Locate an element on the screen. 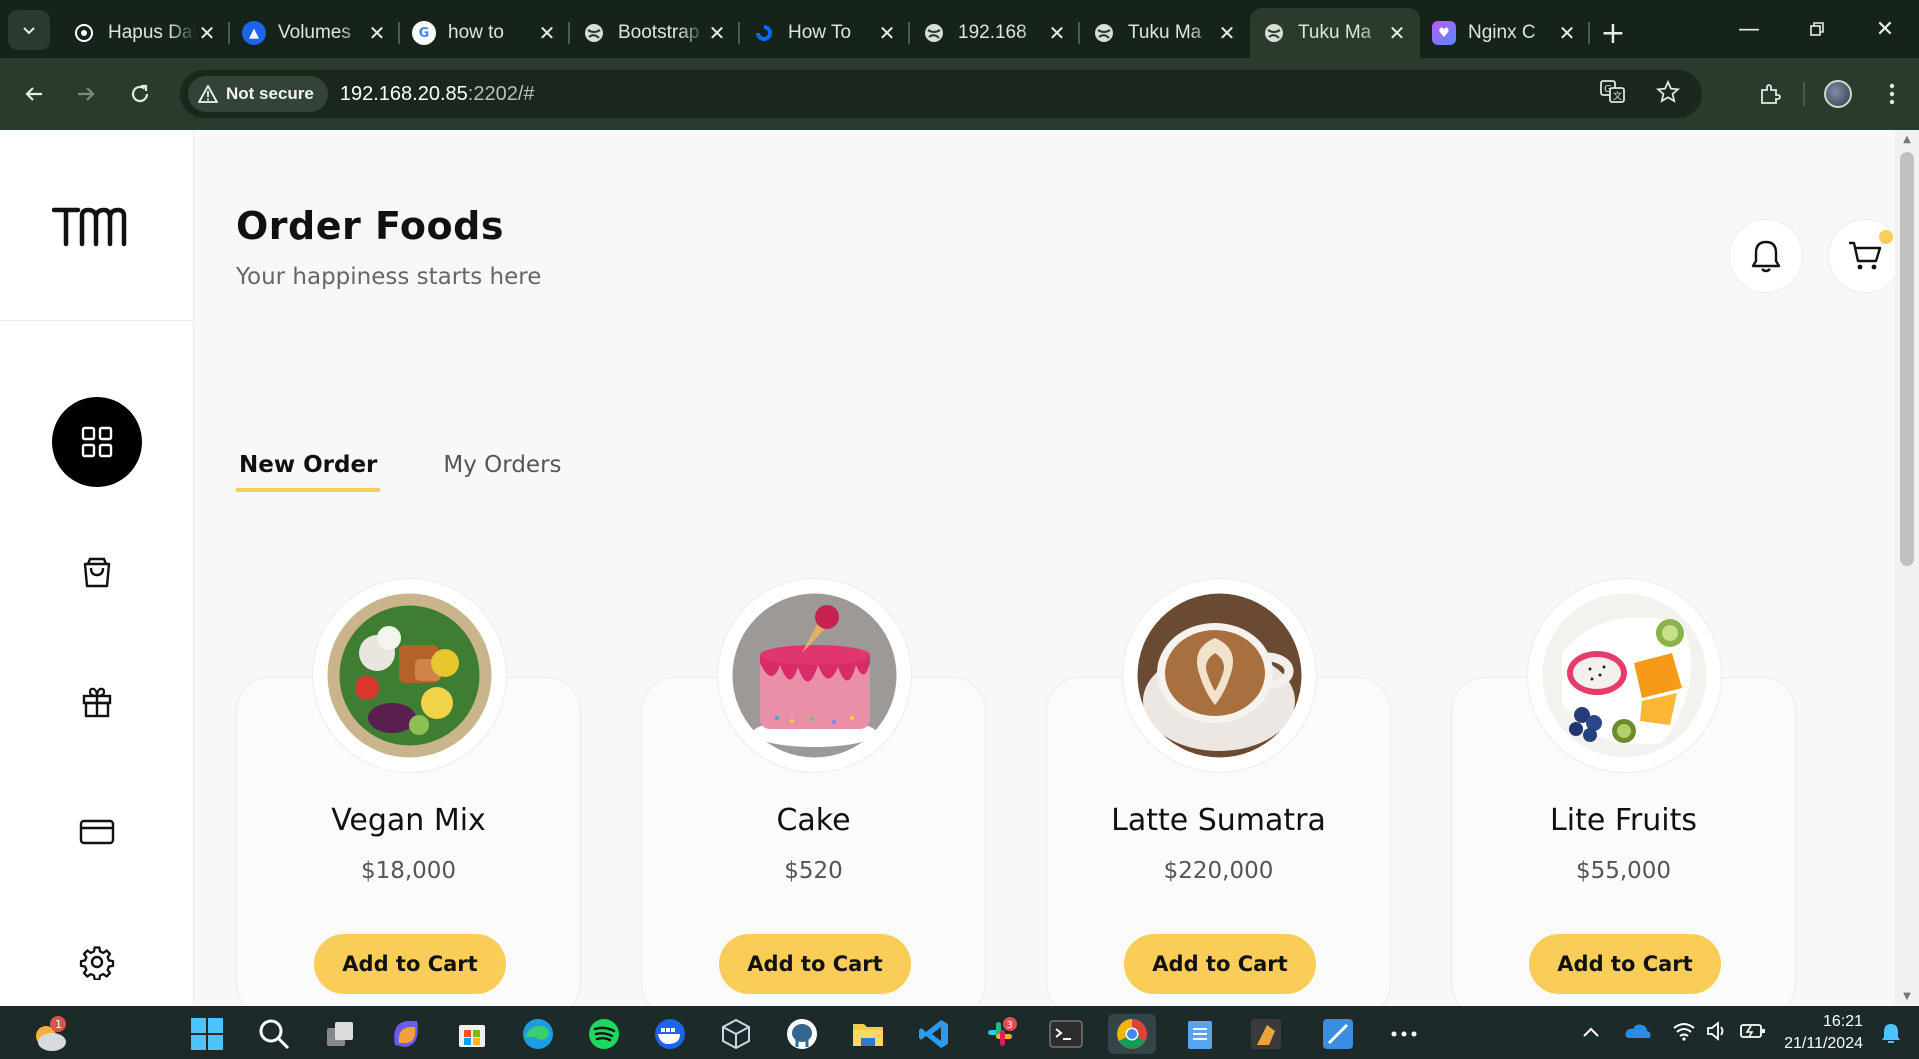  battery-icon is located at coordinates (1753, 1033).